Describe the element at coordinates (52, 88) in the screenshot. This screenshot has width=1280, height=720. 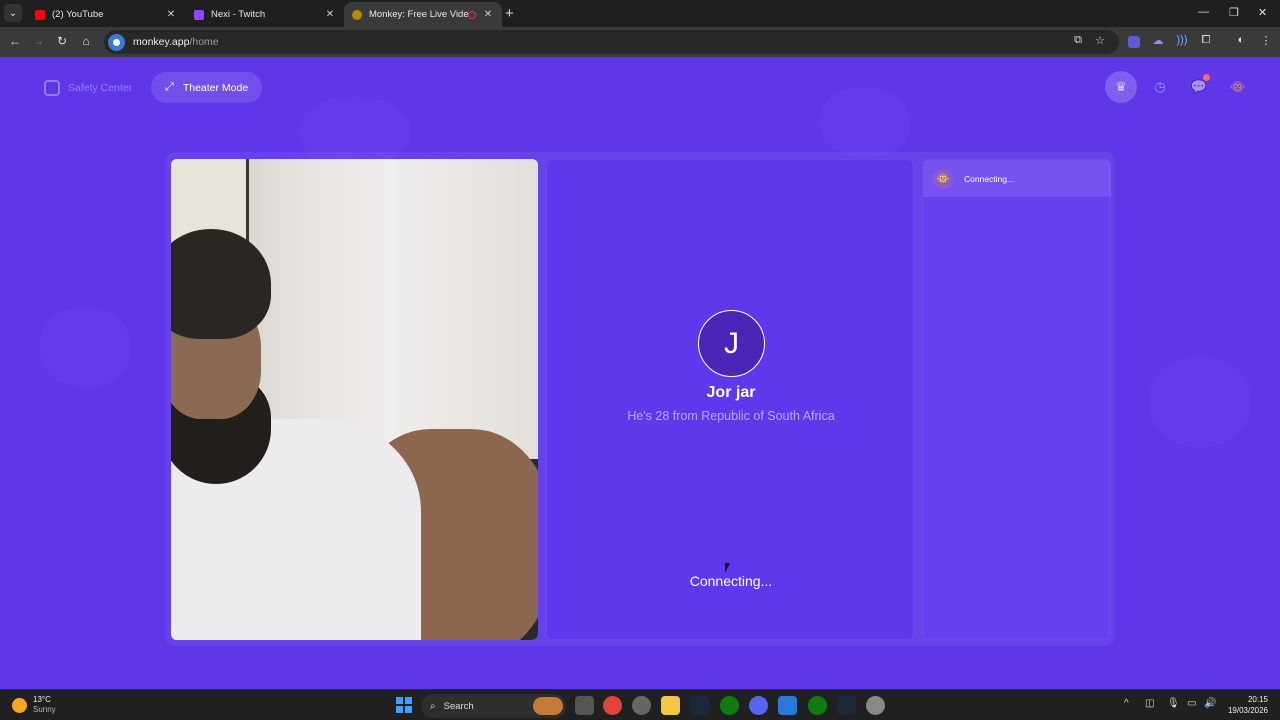
I see `shield-icon` at that location.